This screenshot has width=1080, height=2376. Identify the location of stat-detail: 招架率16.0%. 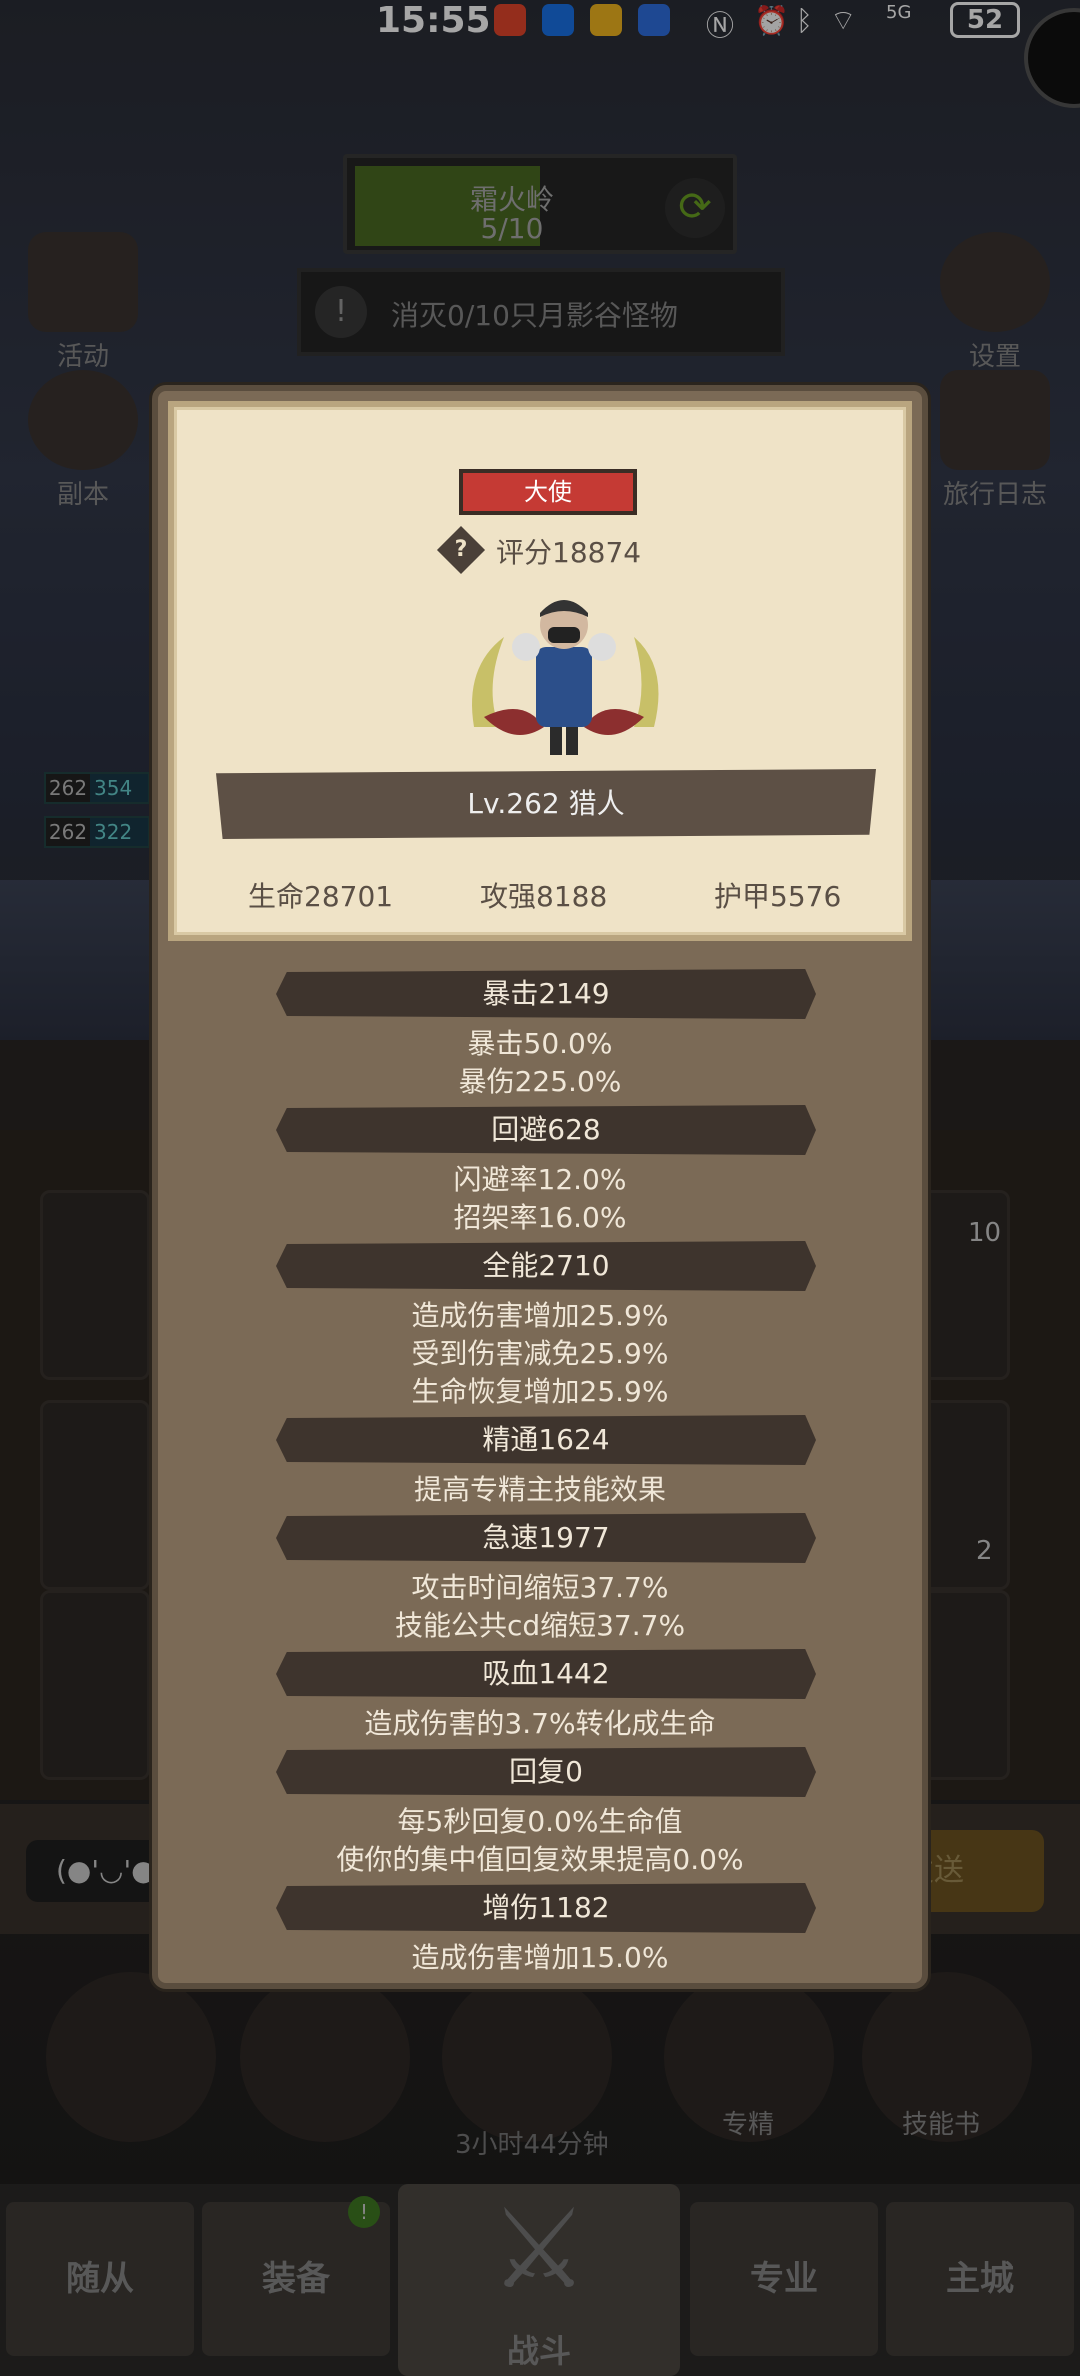
(540, 1217).